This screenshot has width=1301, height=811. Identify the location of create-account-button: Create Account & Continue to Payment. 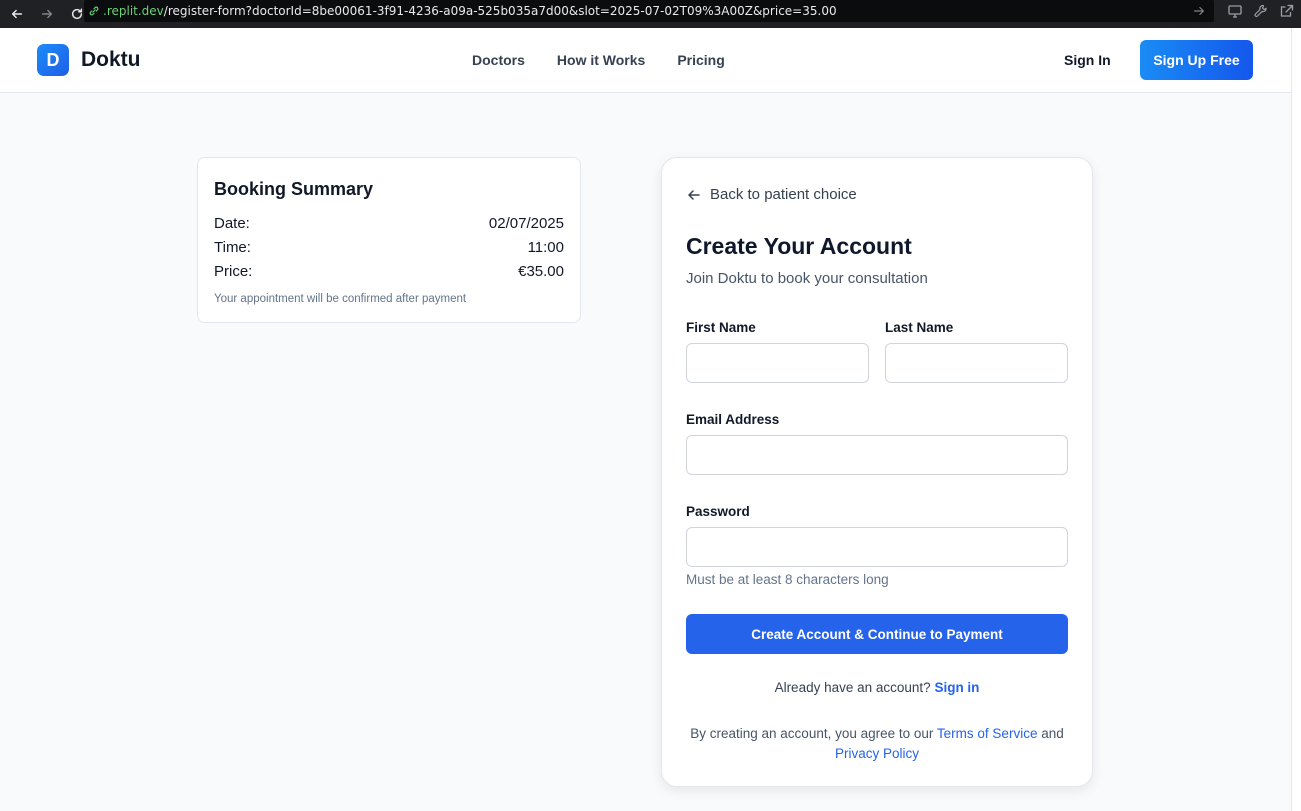
(877, 634).